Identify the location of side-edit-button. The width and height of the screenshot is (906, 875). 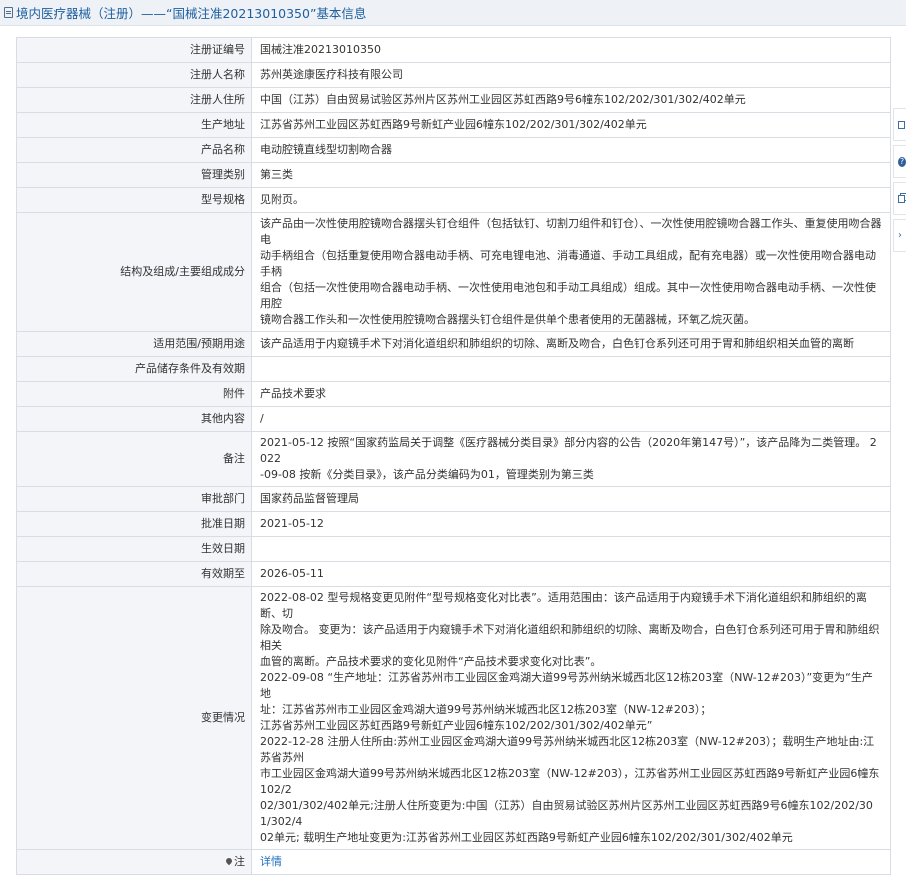
(899, 124).